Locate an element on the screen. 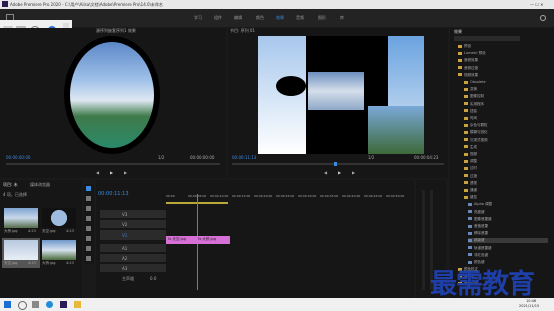  workspace-tab-audio: 音频 is located at coordinates (300, 17).